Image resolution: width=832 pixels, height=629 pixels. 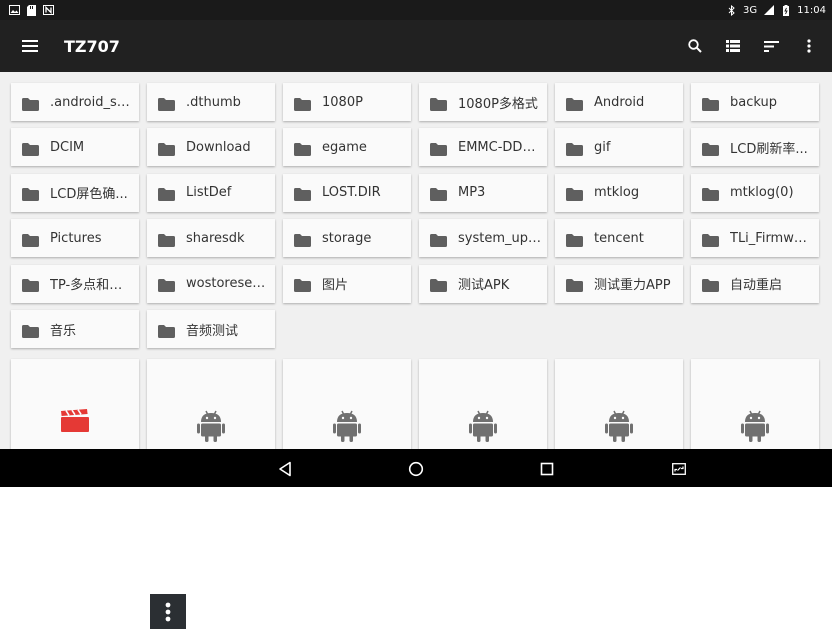 I want to click on folder-item: mtklog(0), so click(x=755, y=192).